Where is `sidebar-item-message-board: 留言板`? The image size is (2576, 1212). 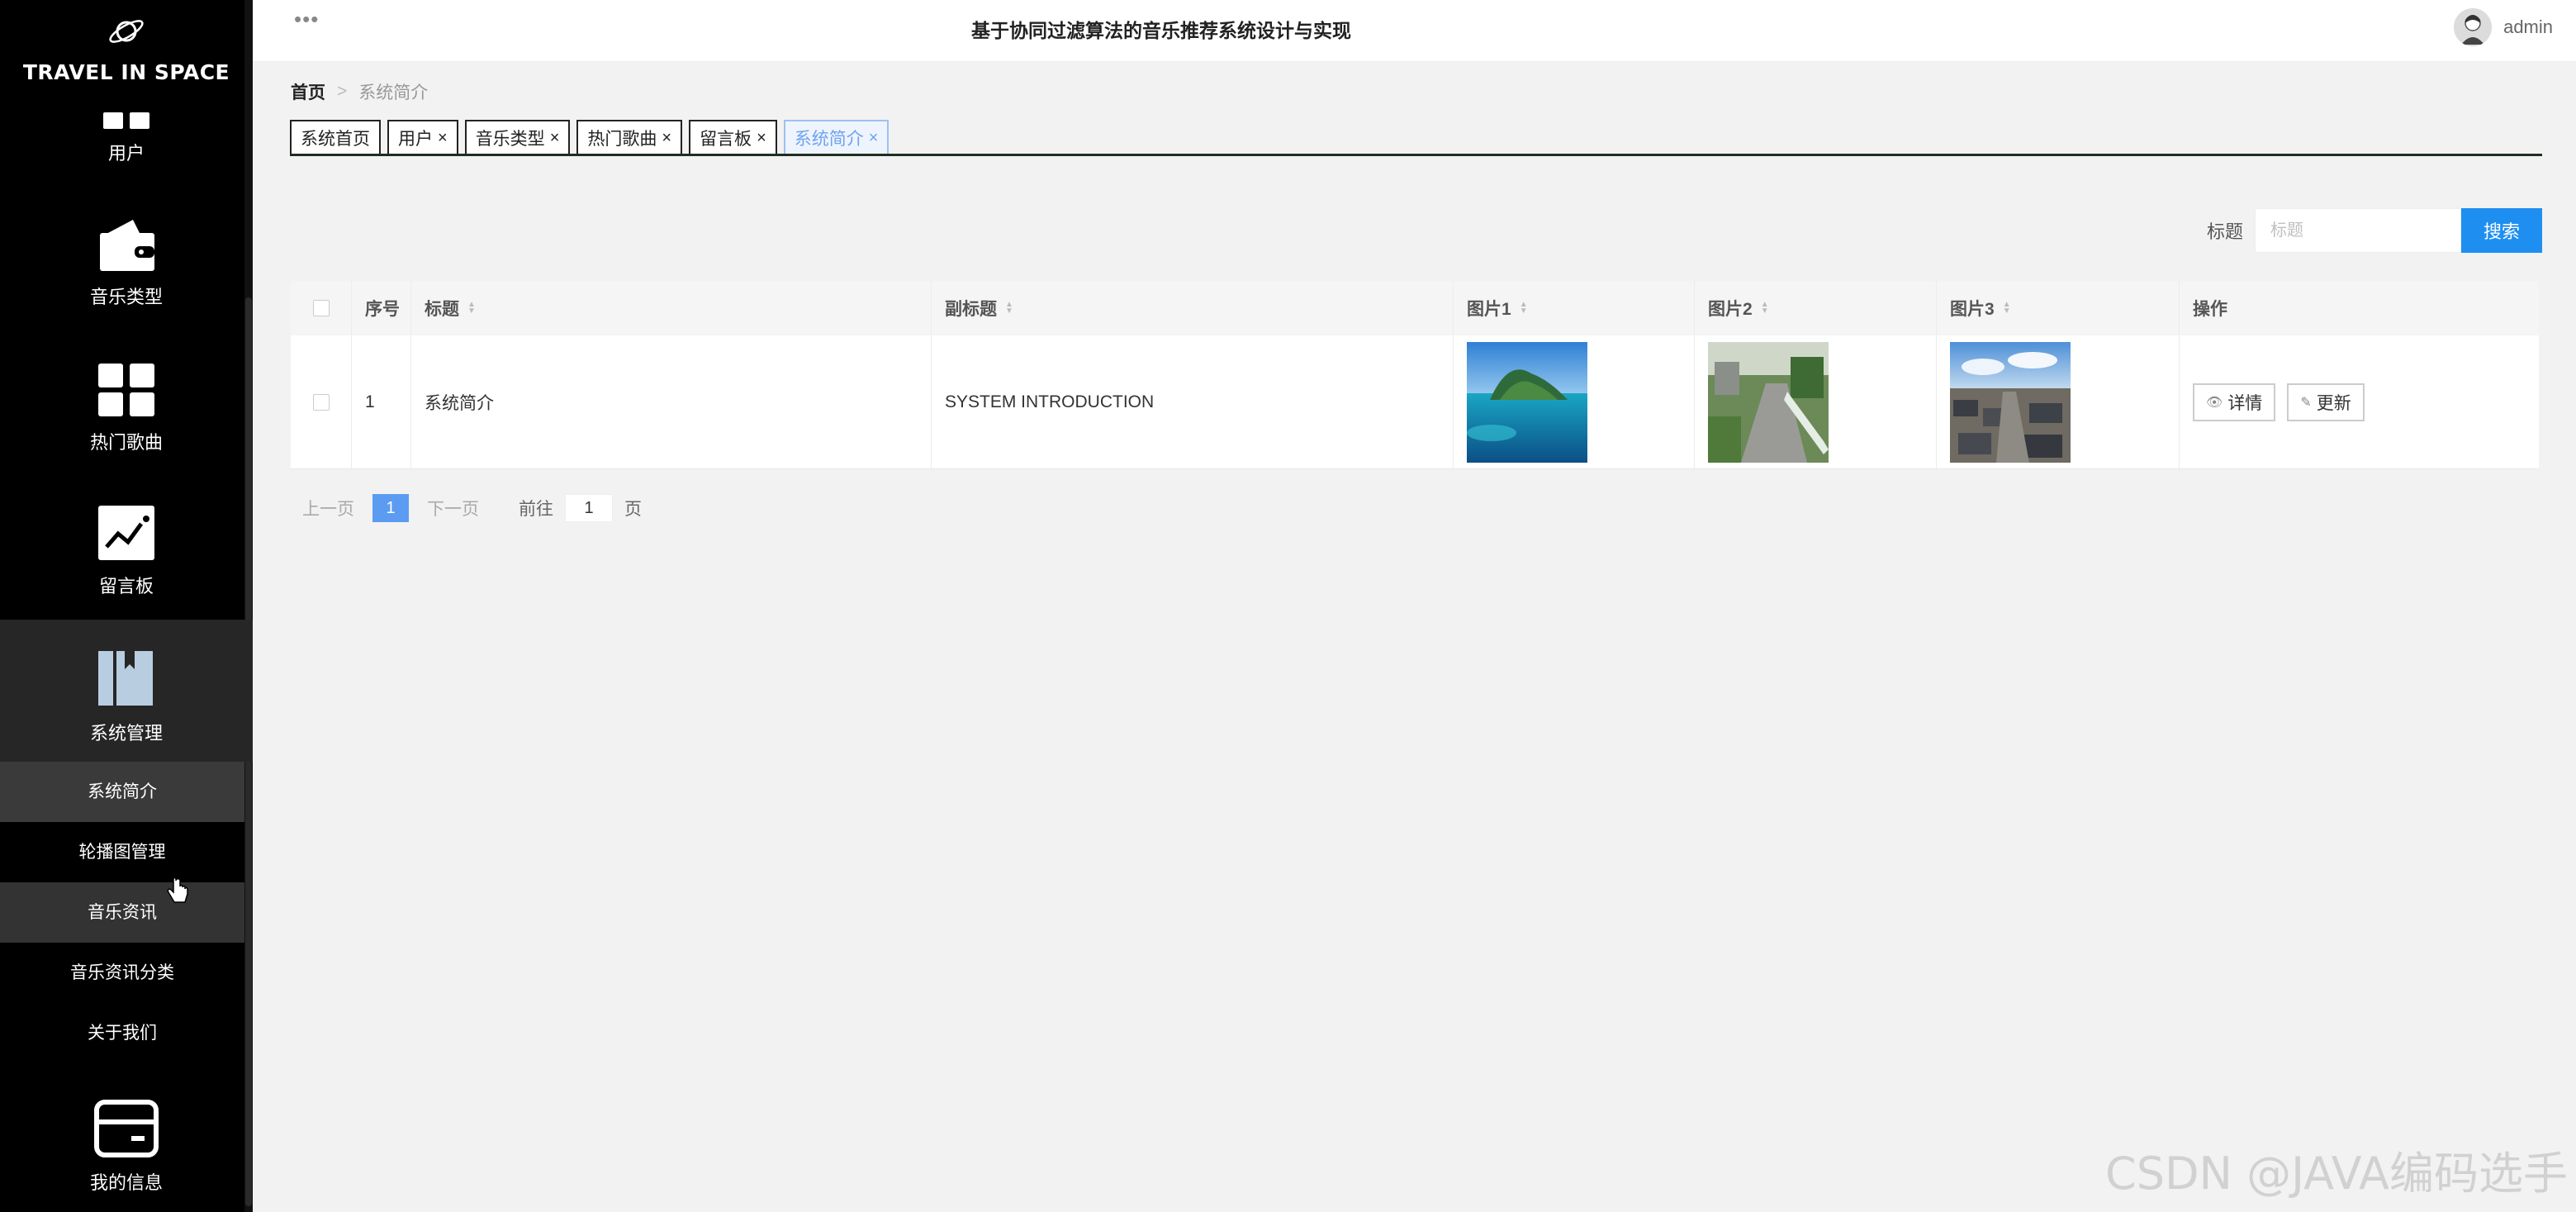 sidebar-item-message-board: 留言板 is located at coordinates (126, 552).